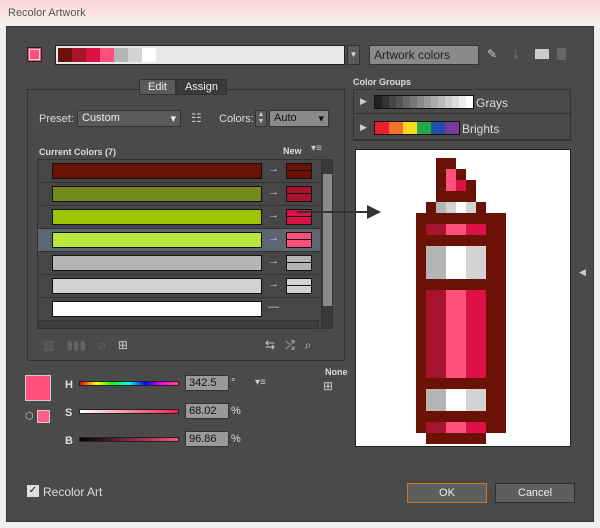 This screenshot has width=600, height=528. What do you see at coordinates (327, 240) in the screenshot?
I see `scrollbar-thumb` at bounding box center [327, 240].